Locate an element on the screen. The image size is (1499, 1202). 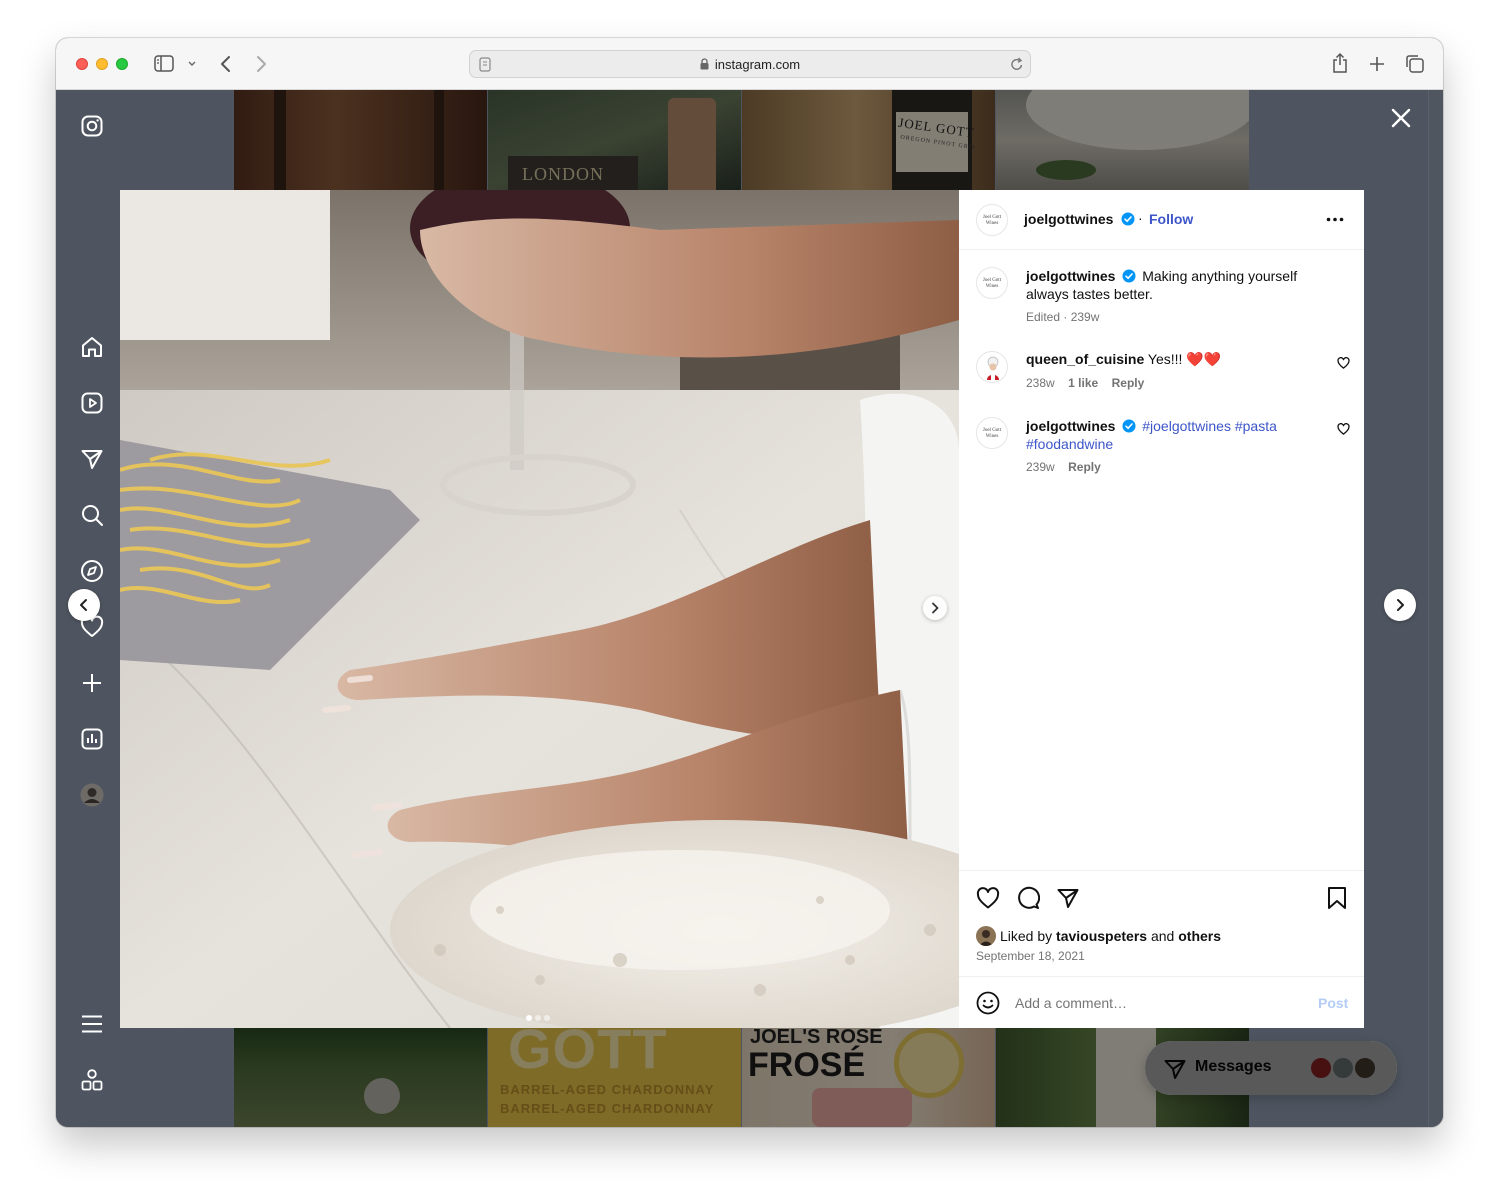
address-bar: instagram.com is located at coordinates (750, 64).